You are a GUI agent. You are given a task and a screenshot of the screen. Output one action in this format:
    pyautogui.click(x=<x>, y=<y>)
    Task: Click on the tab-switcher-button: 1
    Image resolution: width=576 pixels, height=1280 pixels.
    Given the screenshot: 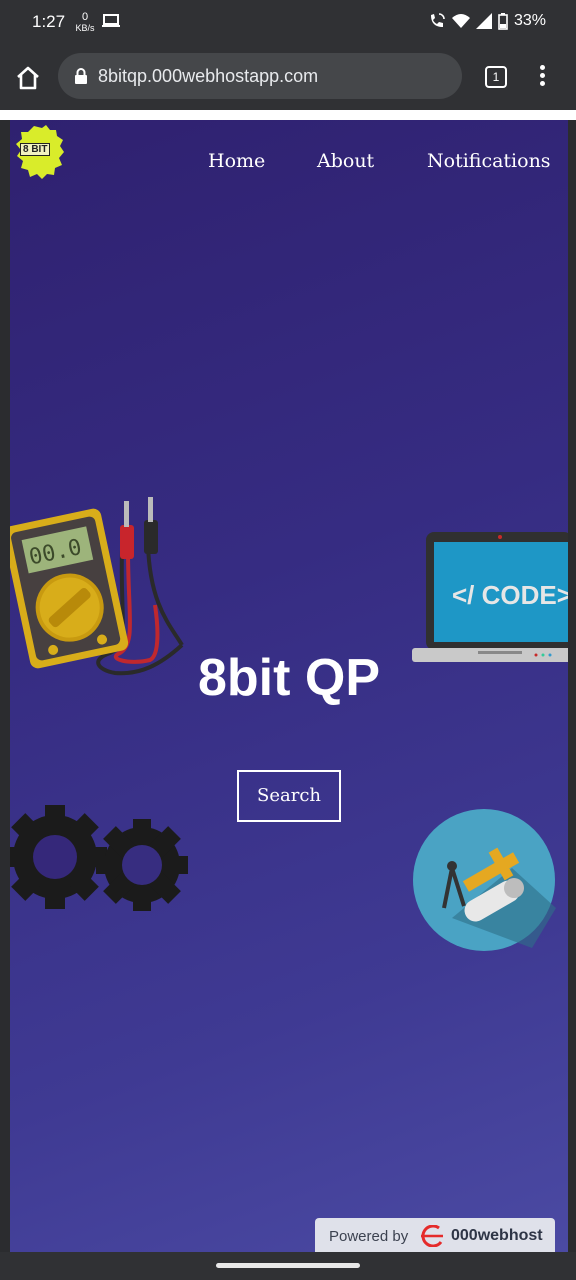 What is the action you would take?
    pyautogui.click(x=496, y=77)
    